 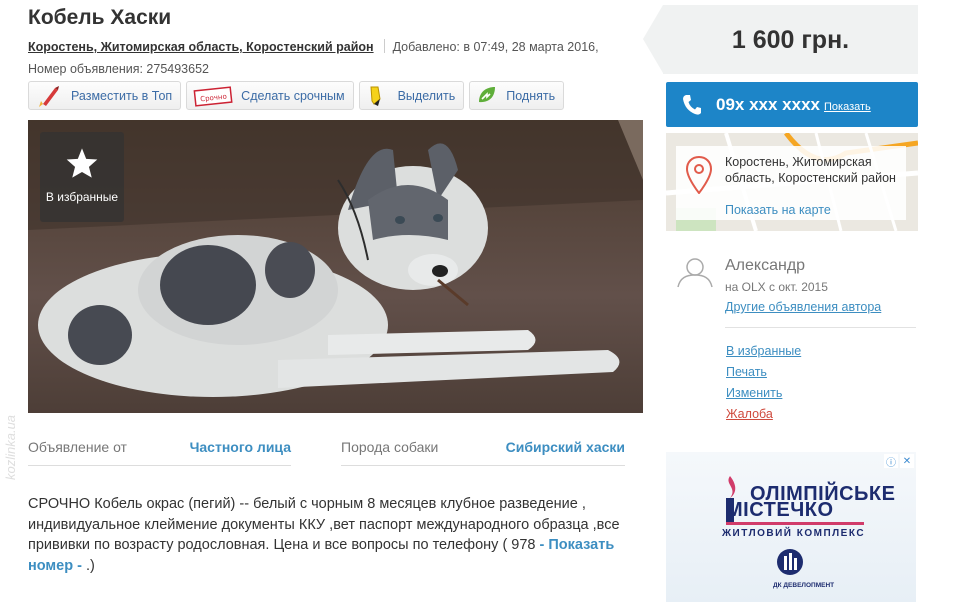 What do you see at coordinates (692, 104) in the screenshot?
I see `phone-icon` at bounding box center [692, 104].